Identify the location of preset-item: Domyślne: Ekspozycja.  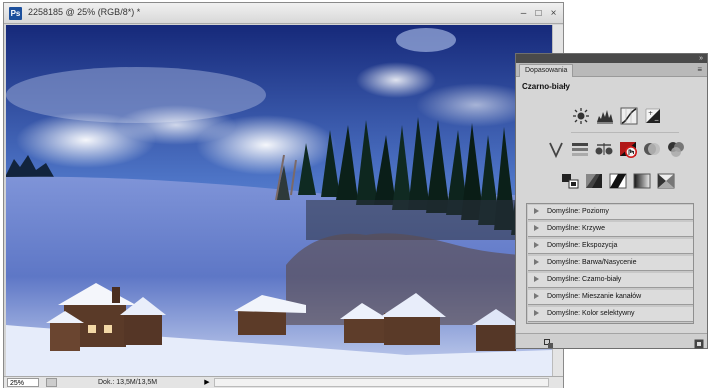
(610, 246).